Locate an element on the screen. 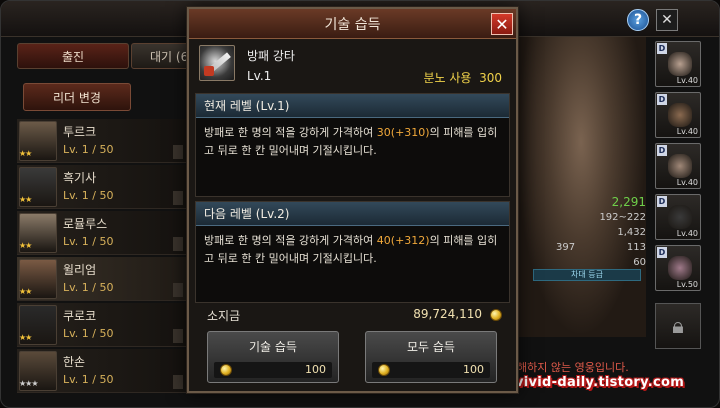 The width and height of the screenshot is (720, 408). learn-skill-cost: 100 is located at coordinates (273, 370).